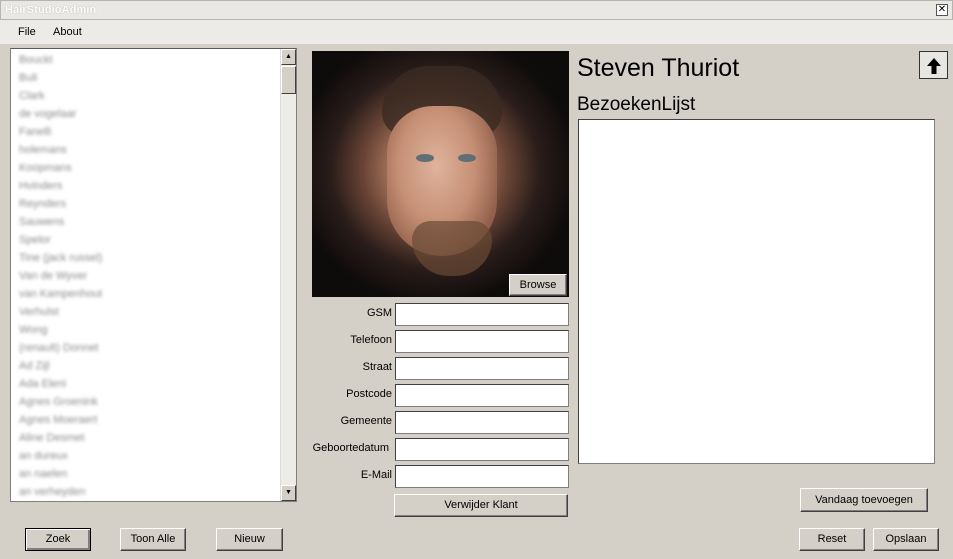  I want to click on client-list-item: Agnes Groenink, so click(145, 402).